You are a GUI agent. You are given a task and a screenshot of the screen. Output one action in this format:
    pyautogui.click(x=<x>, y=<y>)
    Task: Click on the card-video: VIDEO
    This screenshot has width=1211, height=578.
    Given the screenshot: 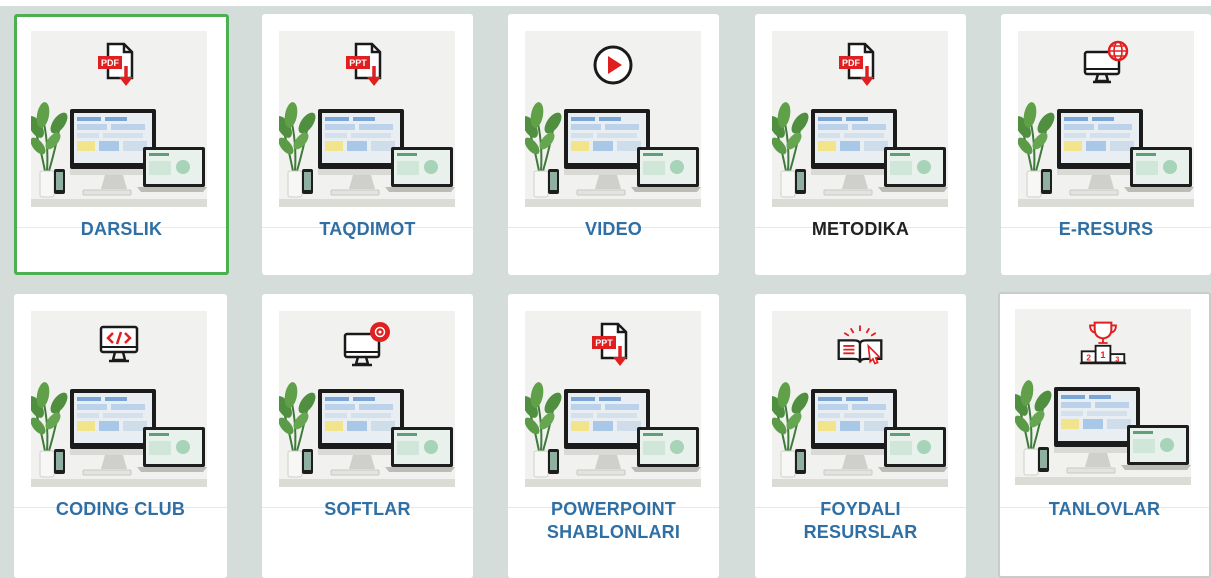 What is the action you would take?
    pyautogui.click(x=613, y=144)
    